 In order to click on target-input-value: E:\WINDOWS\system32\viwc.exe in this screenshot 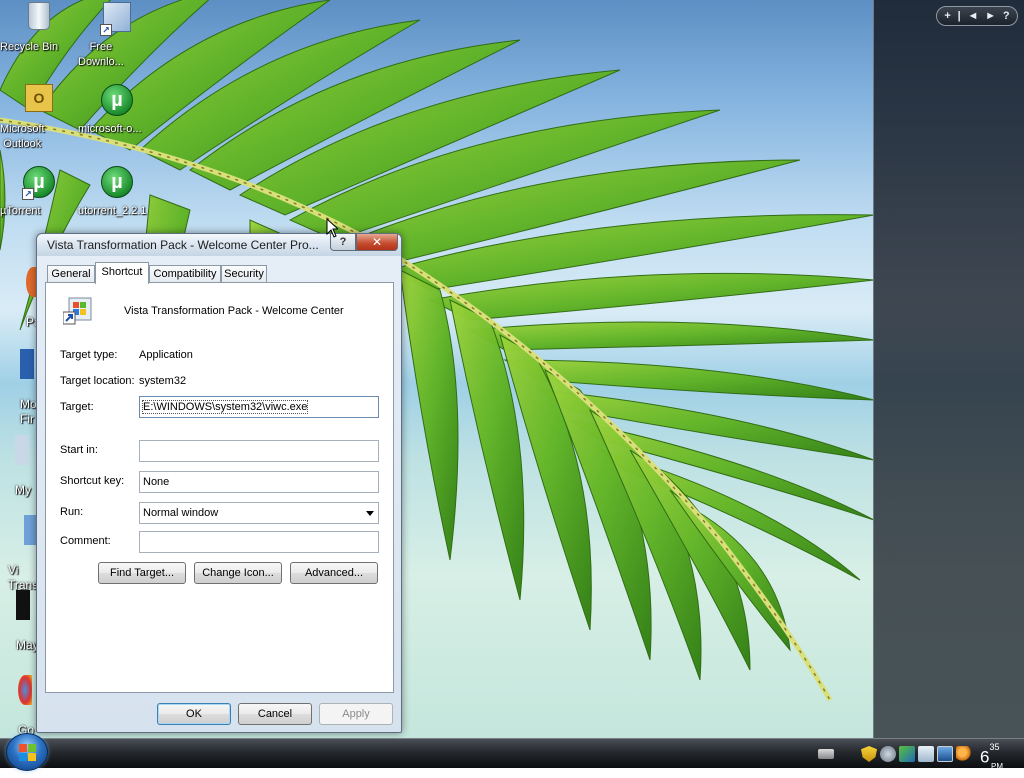, I will do `click(225, 407)`.